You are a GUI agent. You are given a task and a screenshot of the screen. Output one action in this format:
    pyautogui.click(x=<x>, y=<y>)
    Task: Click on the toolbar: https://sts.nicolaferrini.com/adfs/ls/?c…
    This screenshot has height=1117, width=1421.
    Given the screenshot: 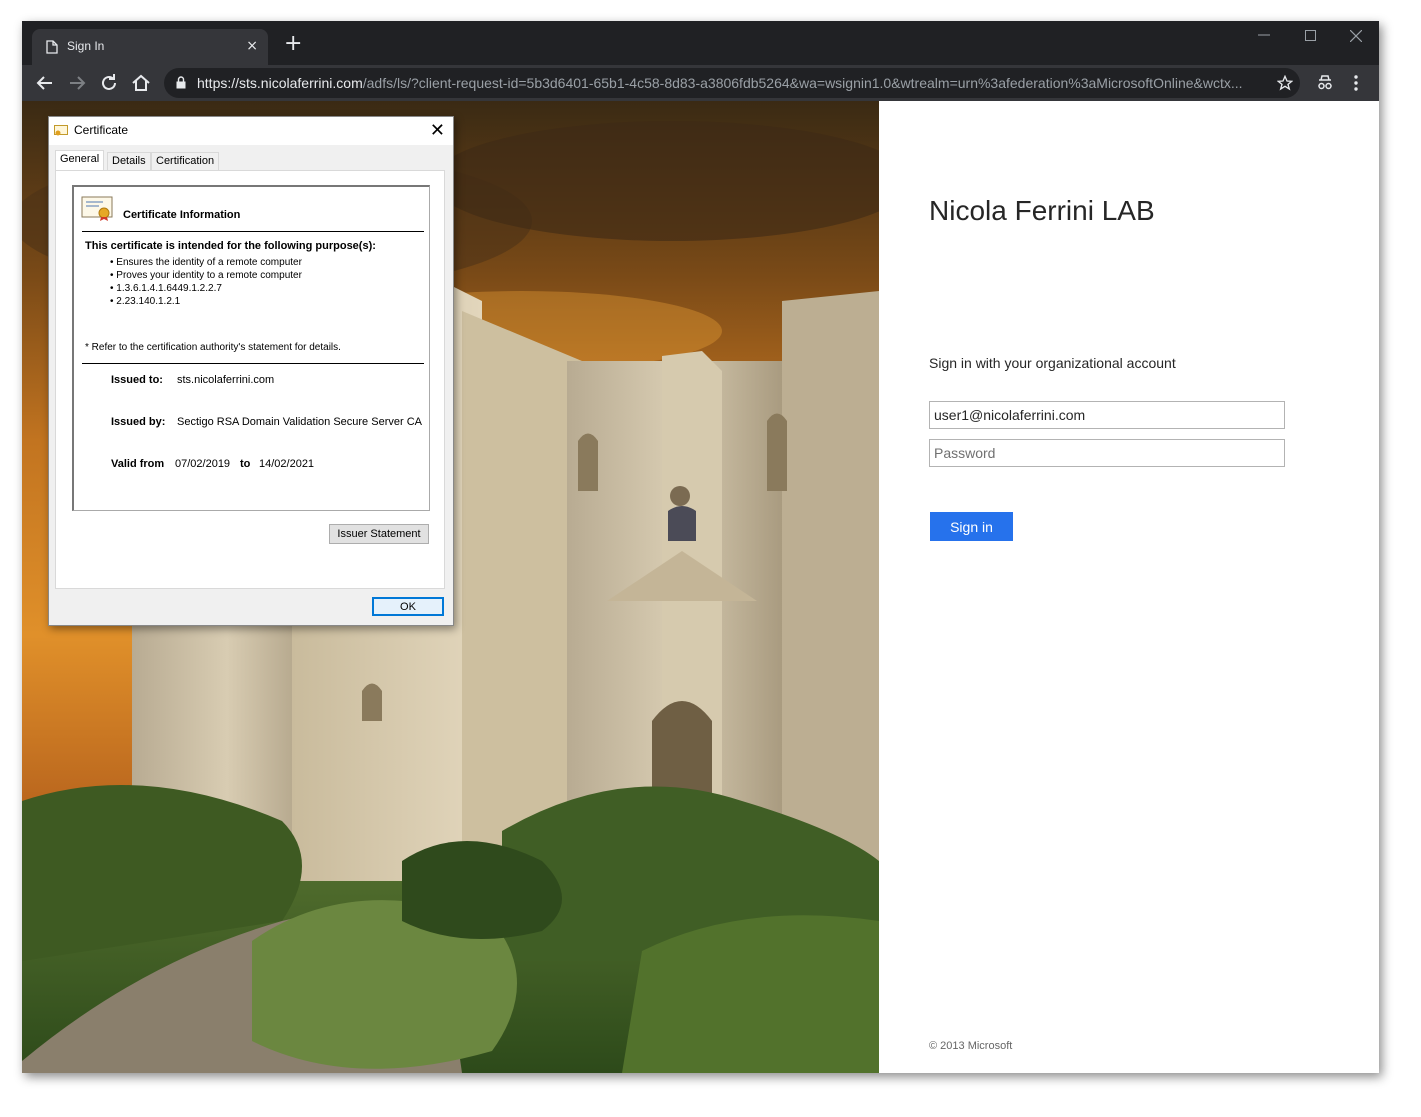 What is the action you would take?
    pyautogui.click(x=700, y=83)
    